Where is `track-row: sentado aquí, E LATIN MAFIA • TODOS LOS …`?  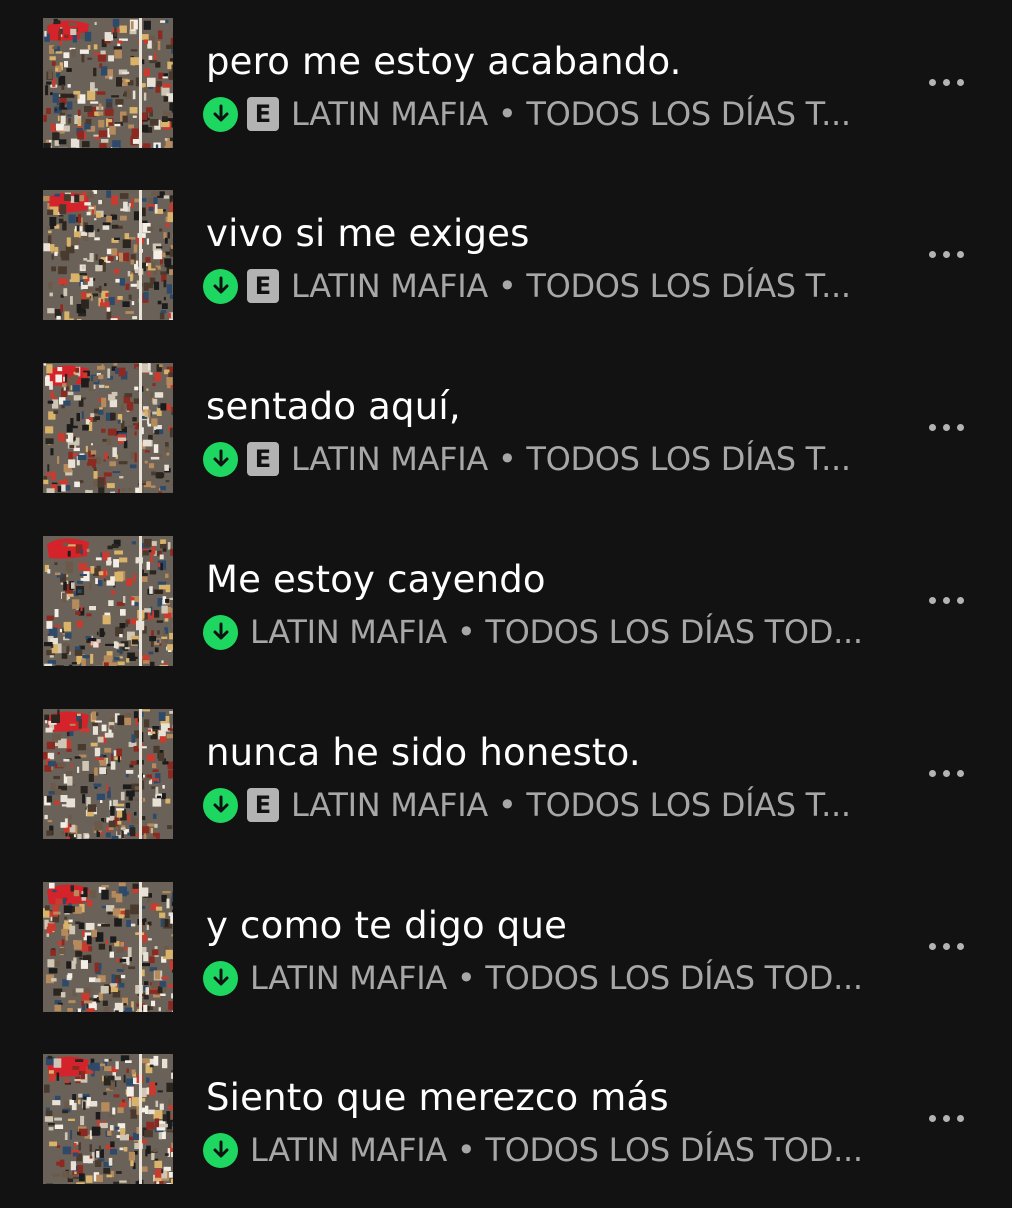
track-row: sentado aquí, E LATIN MAFIA • TODOS LOS … is located at coordinates (506, 431).